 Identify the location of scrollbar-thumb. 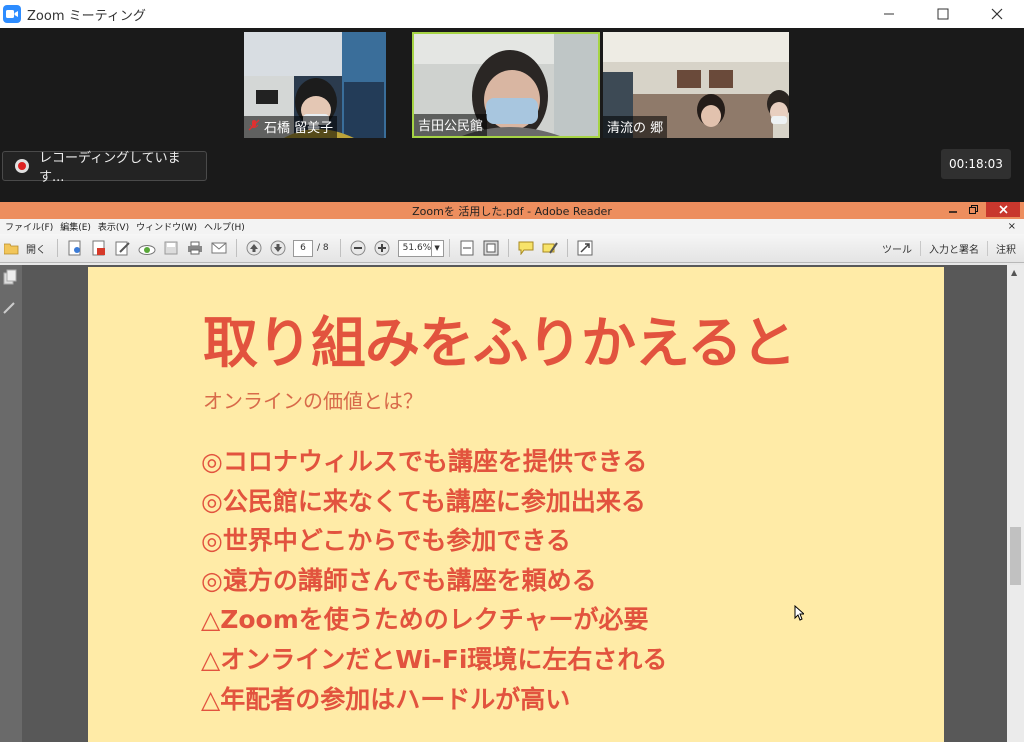
(1015, 556).